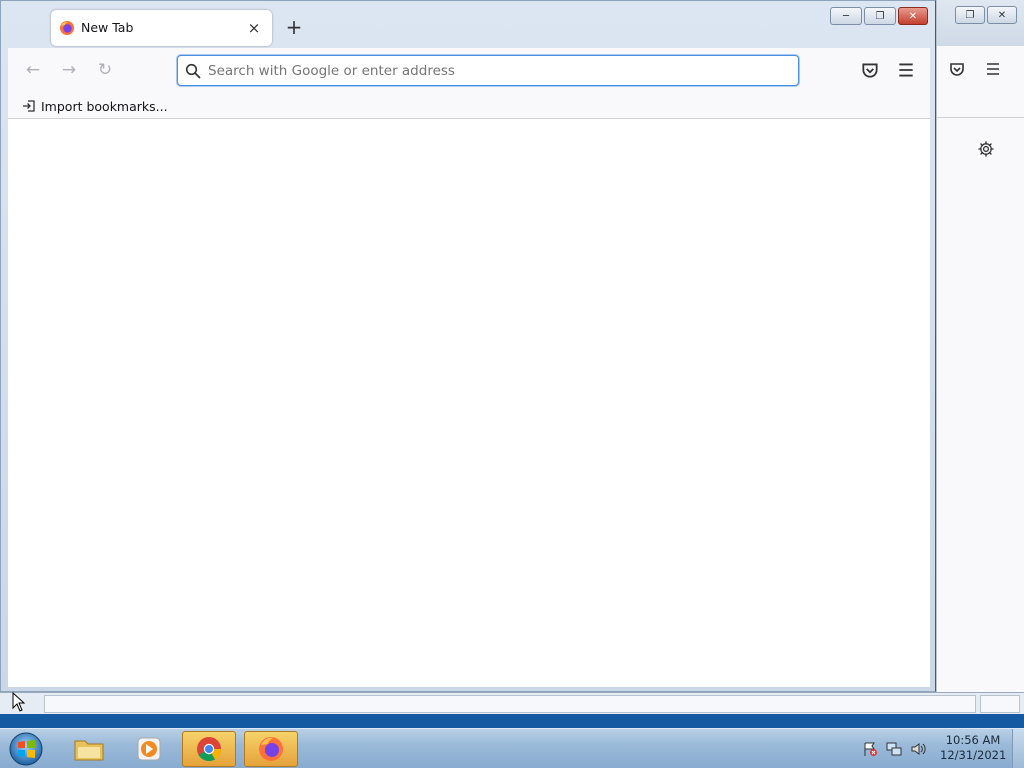 This screenshot has width=1024, height=768. What do you see at coordinates (973, 755) in the screenshot?
I see `clock-date: 12/31/2021` at bounding box center [973, 755].